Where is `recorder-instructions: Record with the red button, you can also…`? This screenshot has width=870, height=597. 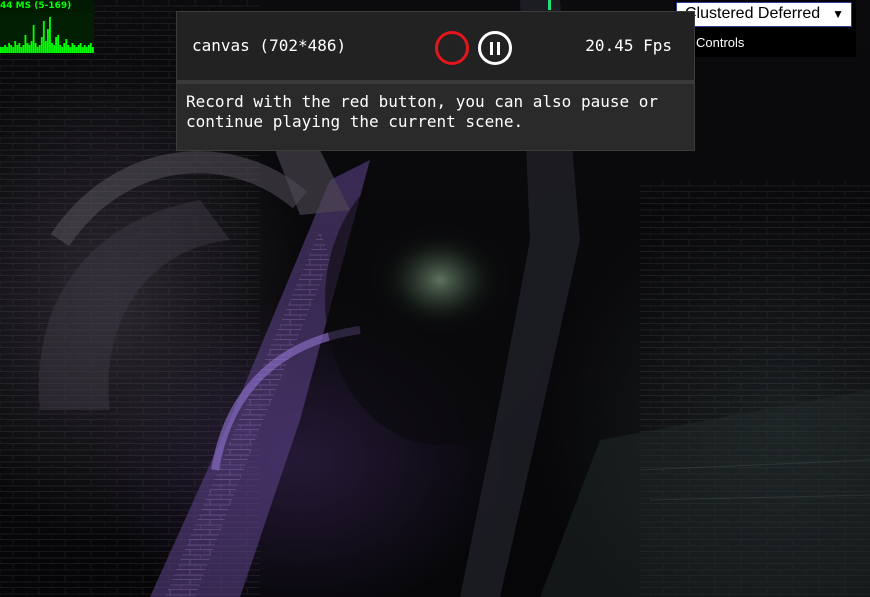 recorder-instructions: Record with the red button, you can also… is located at coordinates (422, 111).